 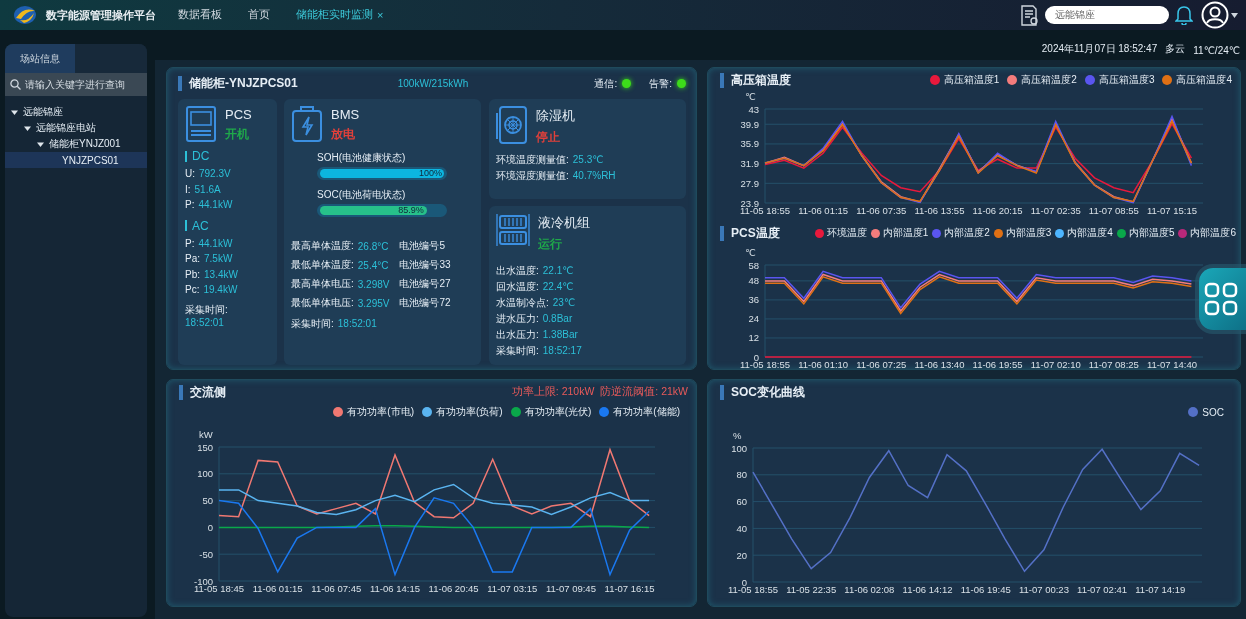 What do you see at coordinates (373, 284) in the screenshot?
I see `field-value: 3.298V` at bounding box center [373, 284].